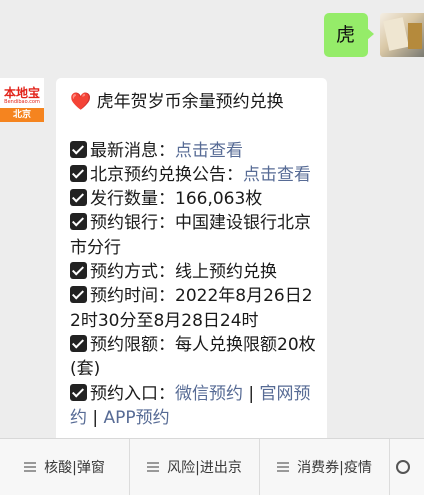  Describe the element at coordinates (190, 405) in the screenshot. I see `info-item-entry: 预约入口：微信预约 | 官网预约 | APP预约` at that location.